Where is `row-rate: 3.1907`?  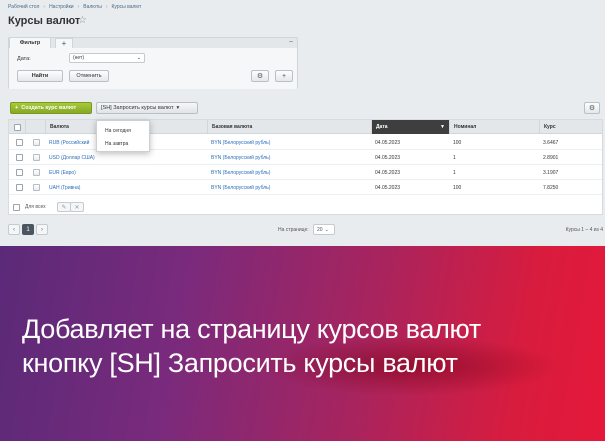
row-rate: 3.1907 is located at coordinates (551, 172).